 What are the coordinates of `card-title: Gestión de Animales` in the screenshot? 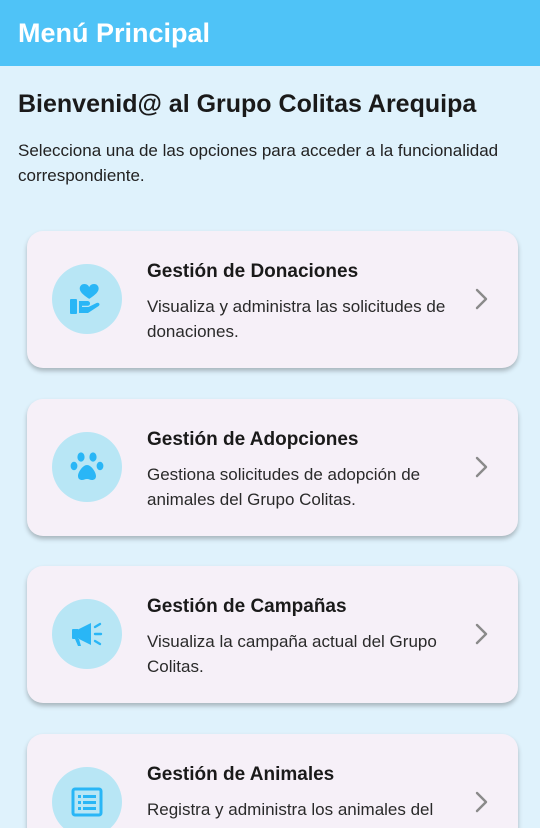 It's located at (241, 774).